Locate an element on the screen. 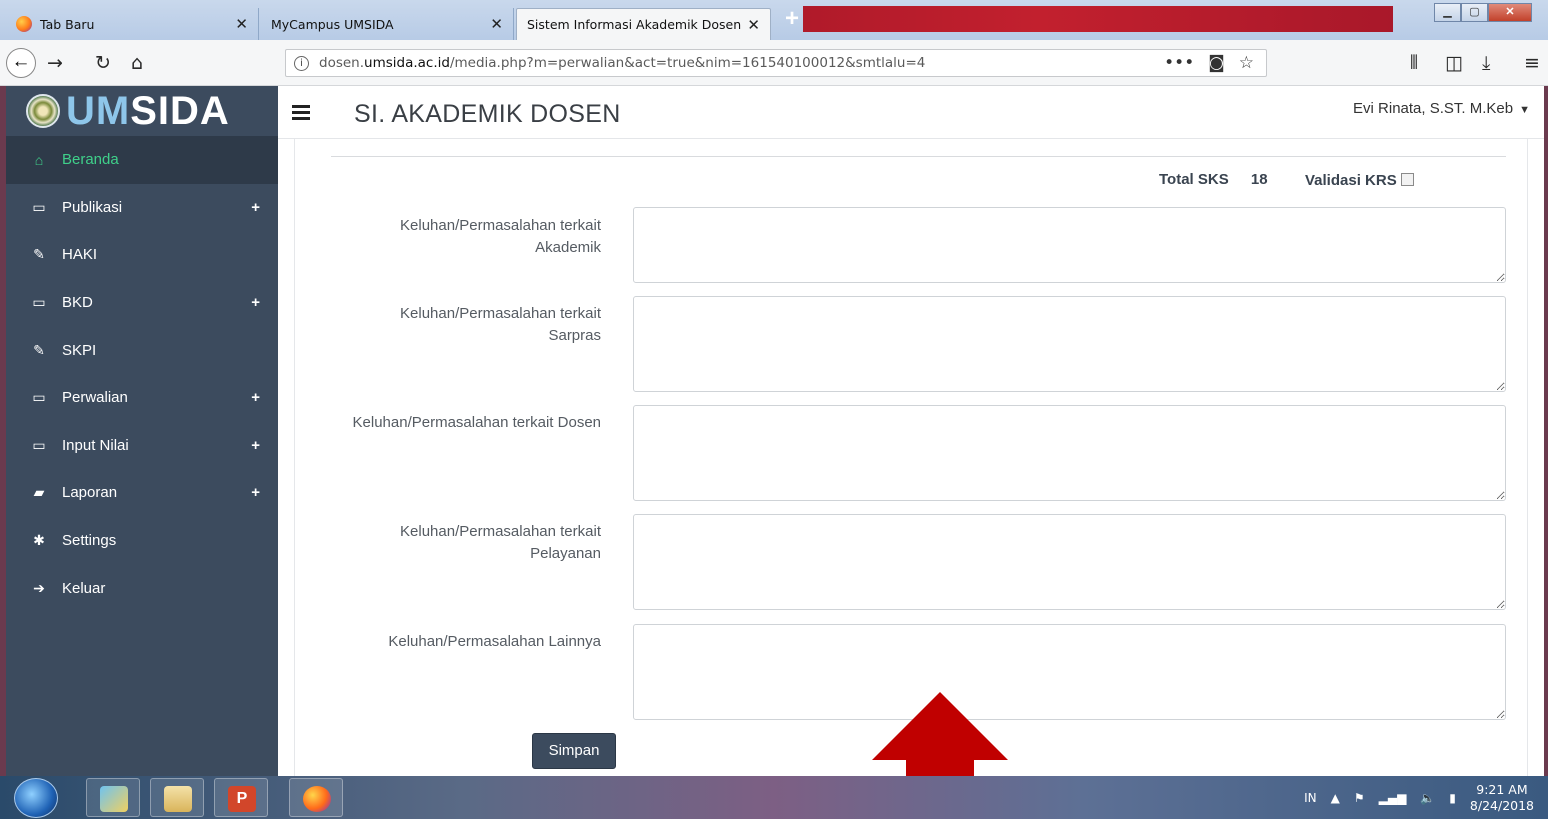 This screenshot has width=1548, height=819. bookmark-star-icon: ☆ is located at coordinates (1246, 63).